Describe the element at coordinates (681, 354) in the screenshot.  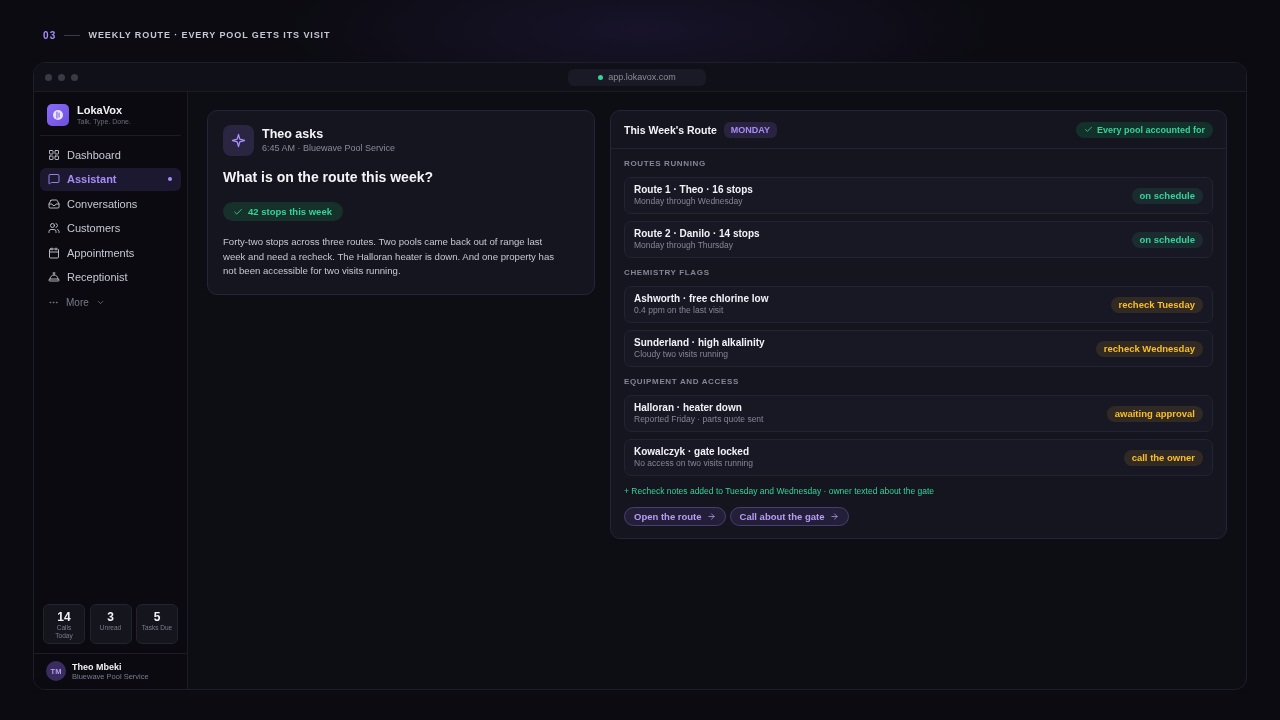
I see `row-detail: Cloudy two visits running` at that location.